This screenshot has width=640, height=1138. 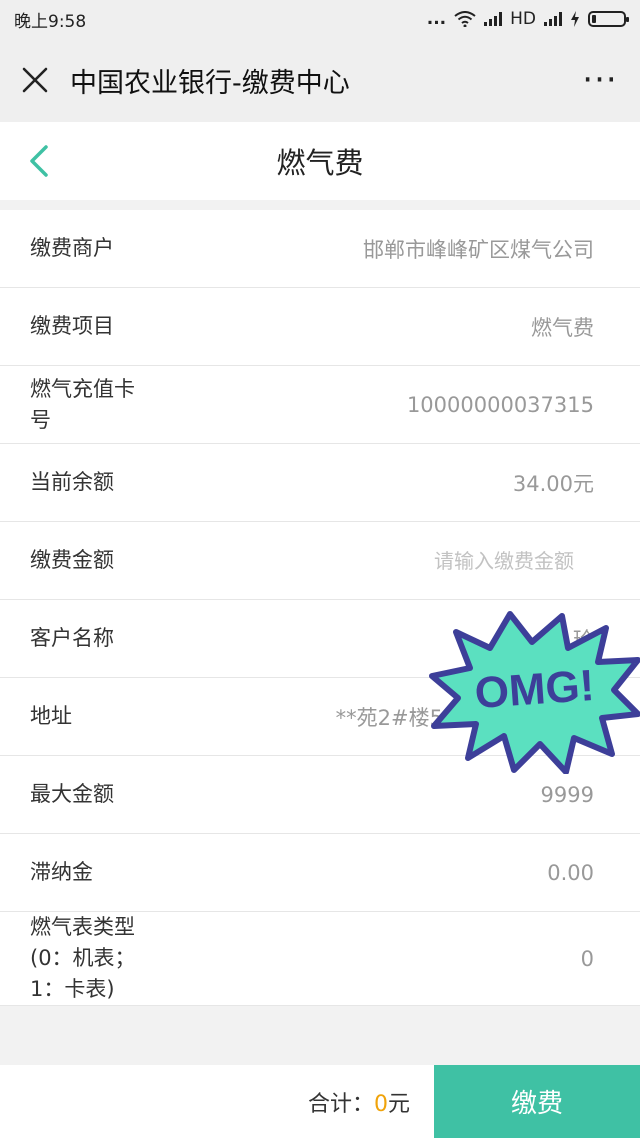 I want to click on close-button, so click(x=35, y=80).